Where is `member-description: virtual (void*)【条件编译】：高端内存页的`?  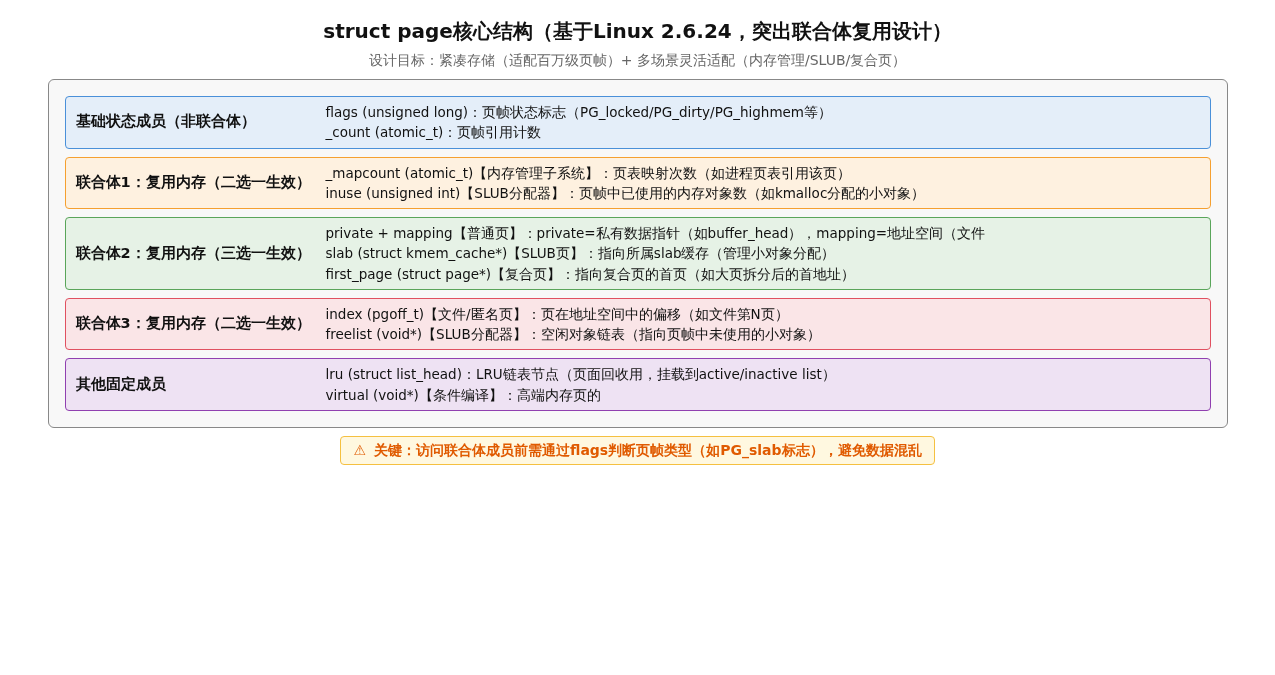
member-description: virtual (void*)【条件编译】：高端内存页的 is located at coordinates (463, 395).